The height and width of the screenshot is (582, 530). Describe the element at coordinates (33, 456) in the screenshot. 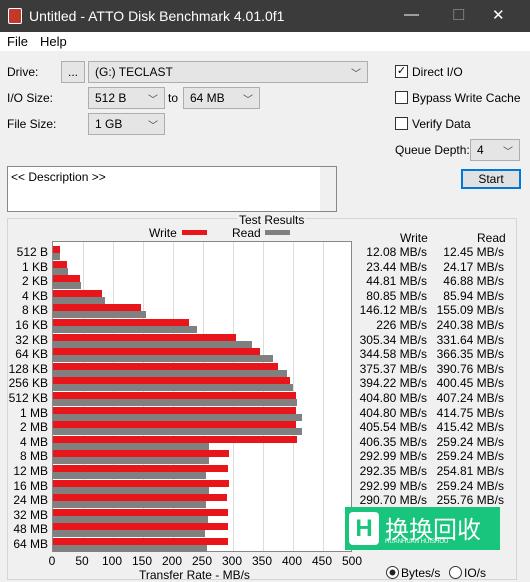

I see `row-label: 8 MB` at that location.